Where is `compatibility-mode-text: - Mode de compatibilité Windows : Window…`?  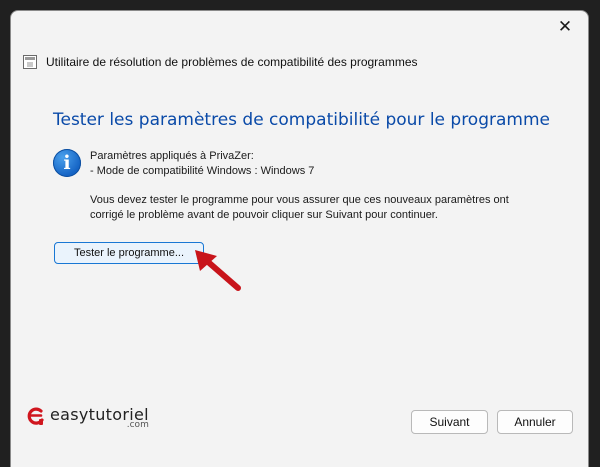
compatibility-mode-text: - Mode de compatibilité Windows : Window… is located at coordinates (202, 171).